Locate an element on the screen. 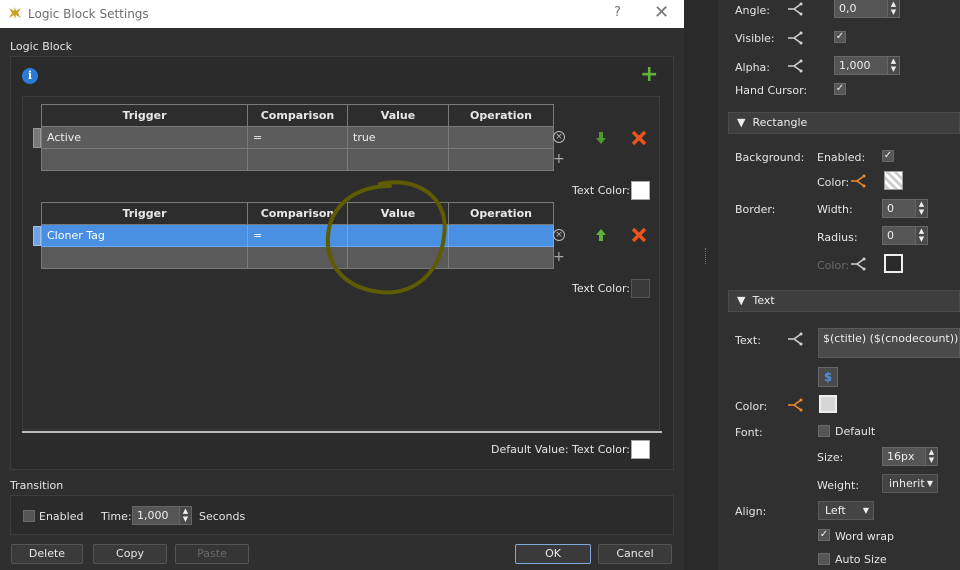 The height and width of the screenshot is (570, 960). divider is located at coordinates (342, 432).